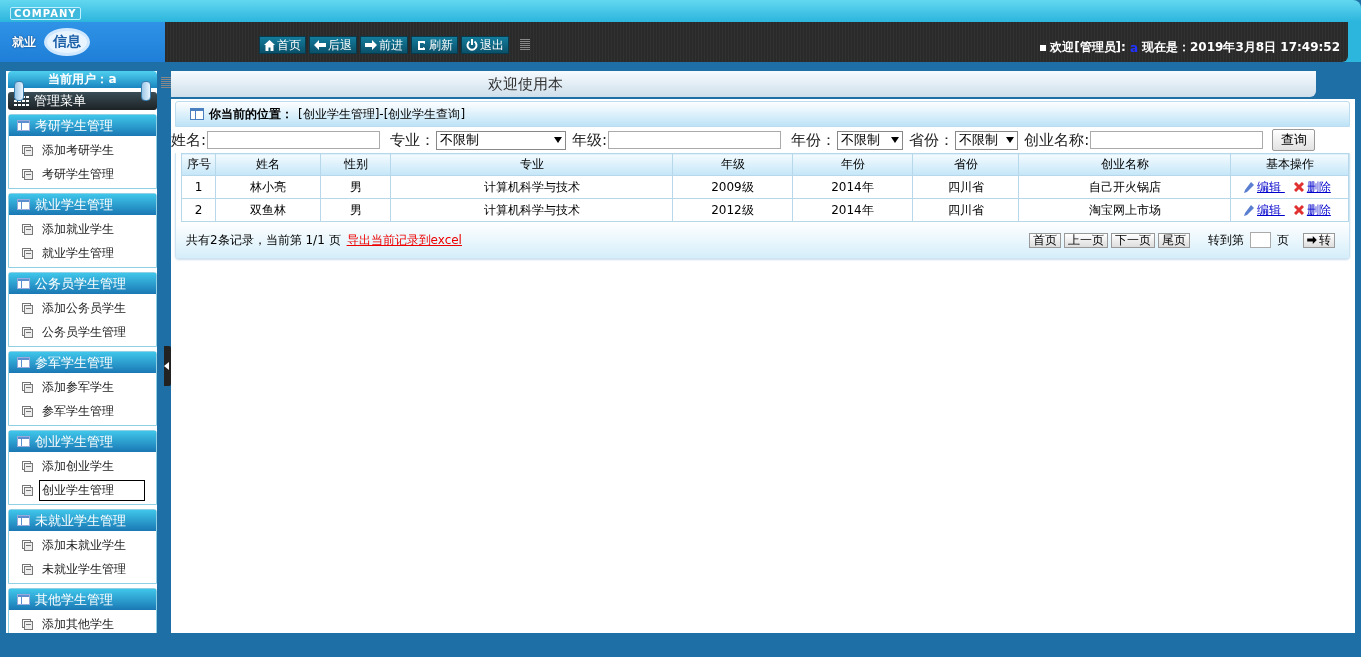 The height and width of the screenshot is (657, 1361). I want to click on power-icon, so click(472, 45).